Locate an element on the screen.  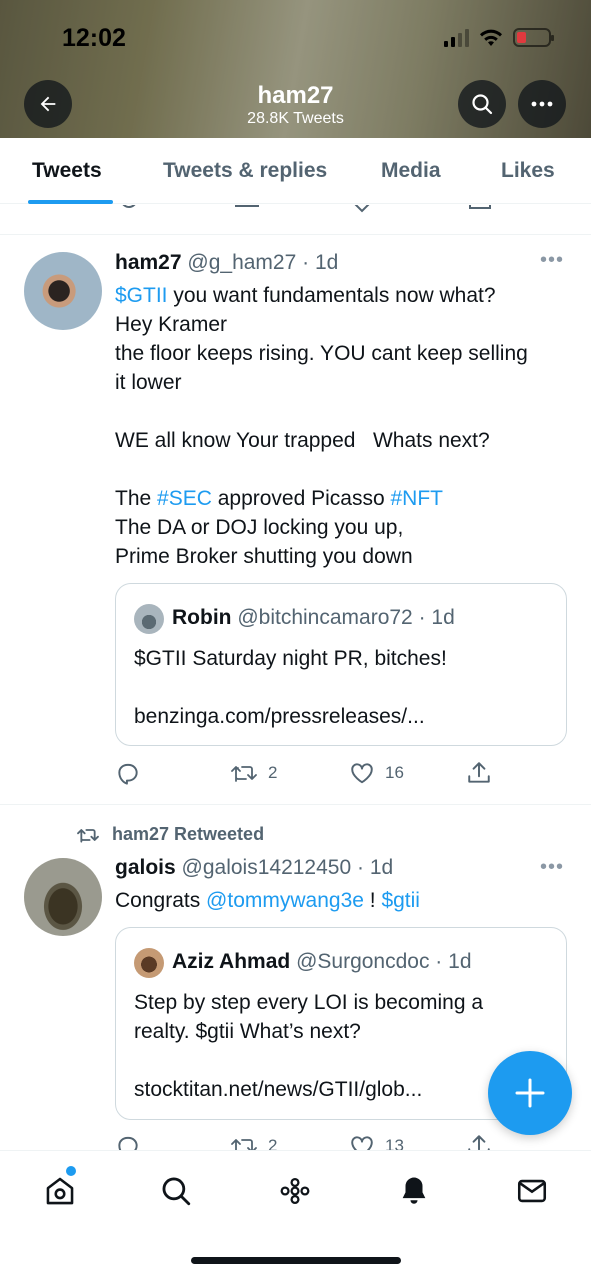
retweeted-by-text: ham27 Retweeted is located at coordinates (188, 834).